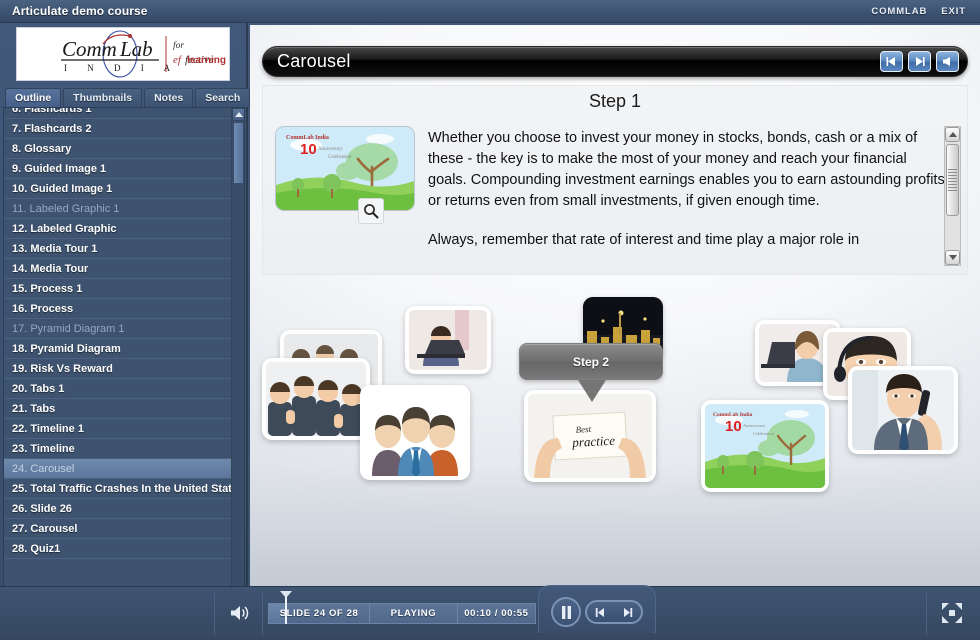 The height and width of the screenshot is (640, 980). What do you see at coordinates (178, 60) in the screenshot?
I see `svg-text: ef` at bounding box center [178, 60].